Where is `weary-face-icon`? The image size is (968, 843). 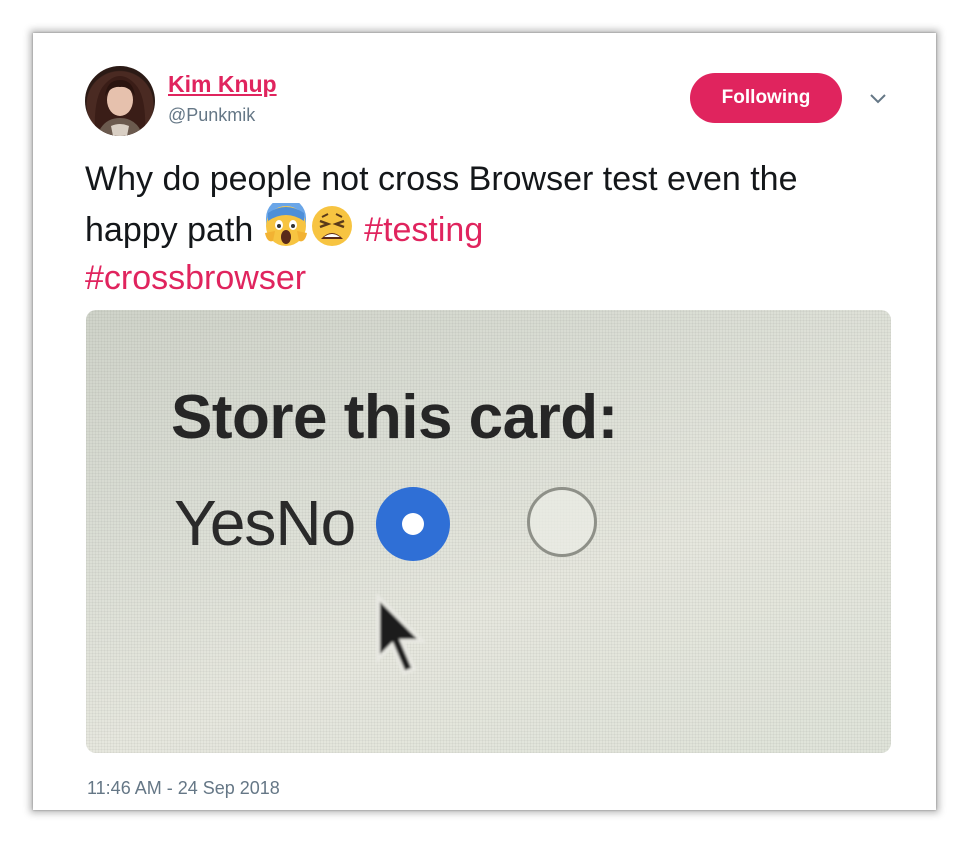 weary-face-icon is located at coordinates (332, 226).